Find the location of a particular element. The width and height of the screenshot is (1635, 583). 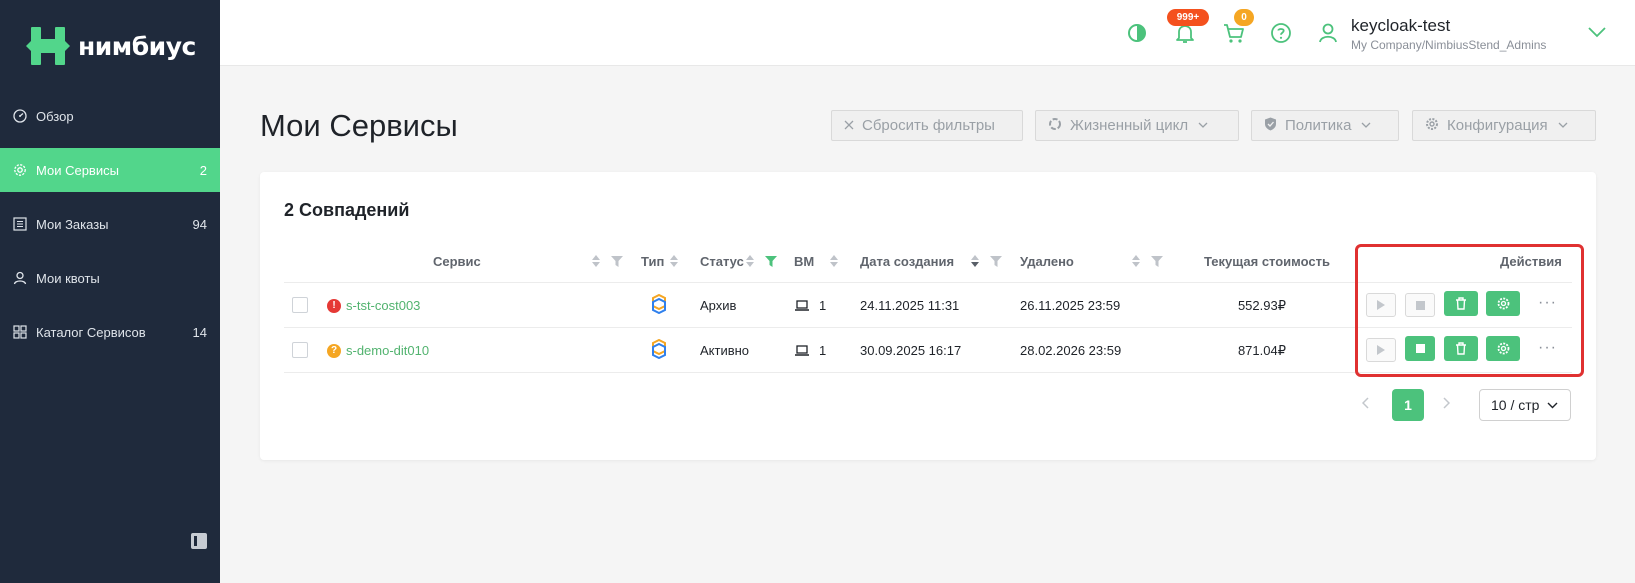

sidebar-item-label: Мои Заказы is located at coordinates (72, 224).